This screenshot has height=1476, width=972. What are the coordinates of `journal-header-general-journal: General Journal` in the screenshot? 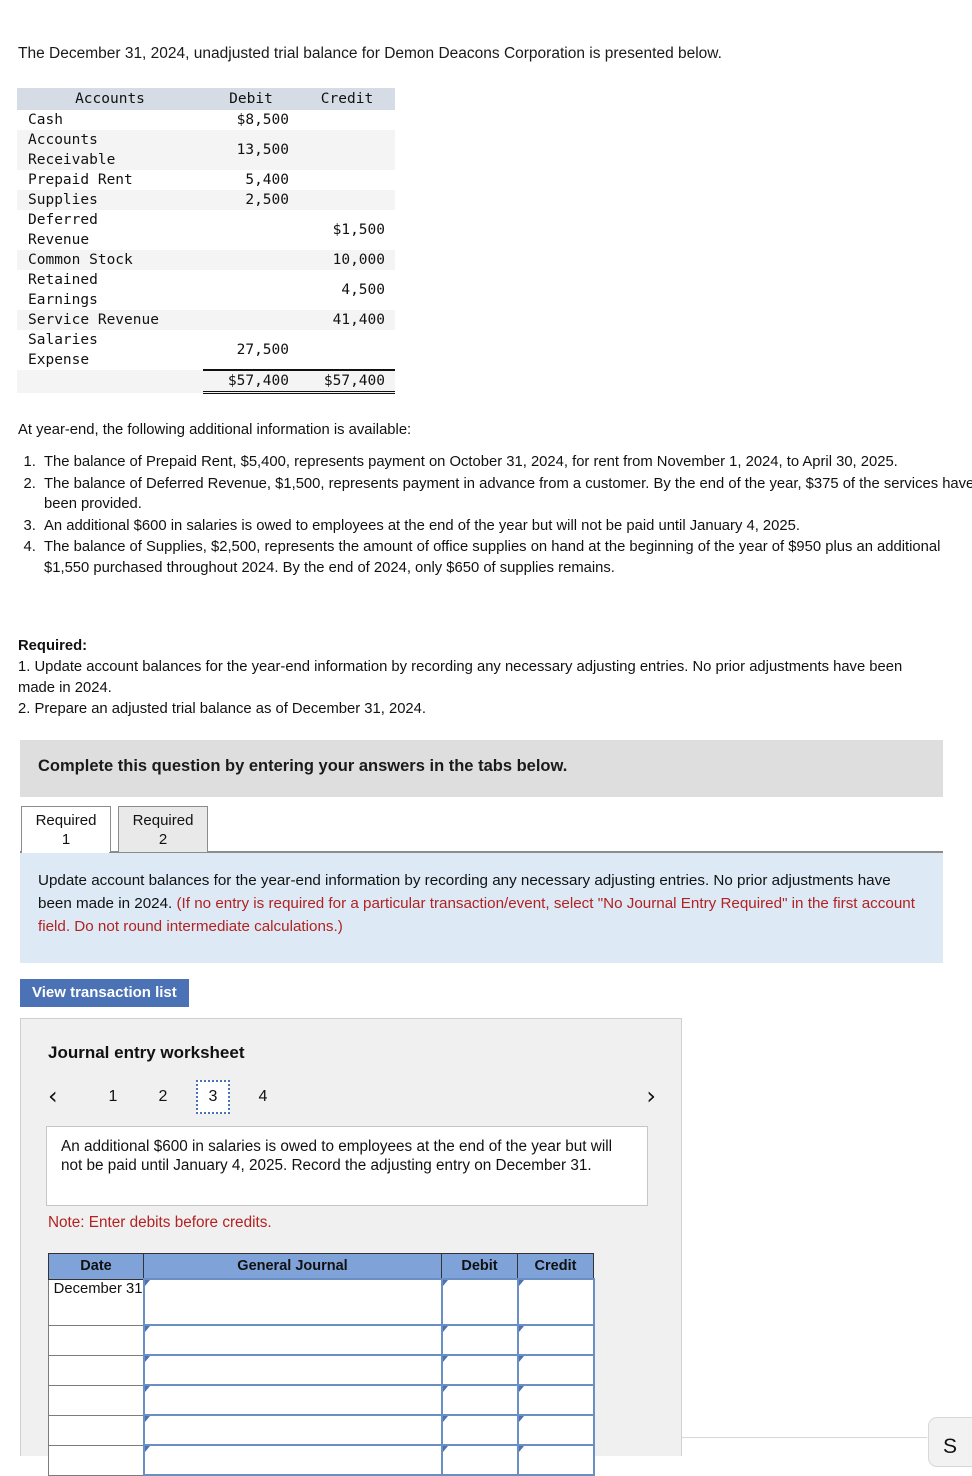 It's located at (292, 1266).